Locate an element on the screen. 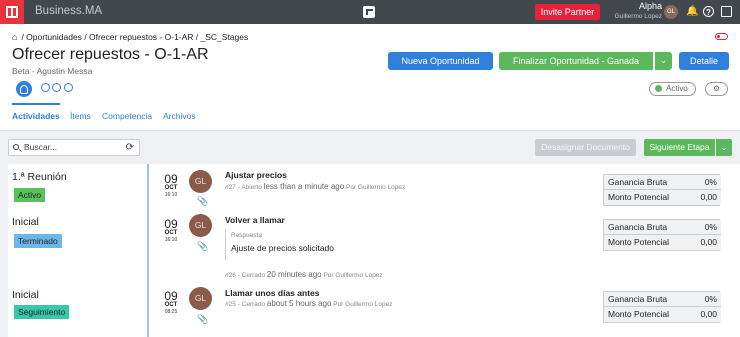  app-name: Business.MA is located at coordinates (69, 11).